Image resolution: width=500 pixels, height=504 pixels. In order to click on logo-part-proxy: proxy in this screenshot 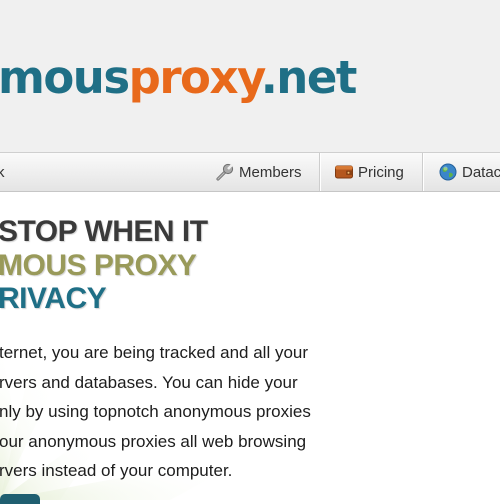, I will do `click(195, 77)`.